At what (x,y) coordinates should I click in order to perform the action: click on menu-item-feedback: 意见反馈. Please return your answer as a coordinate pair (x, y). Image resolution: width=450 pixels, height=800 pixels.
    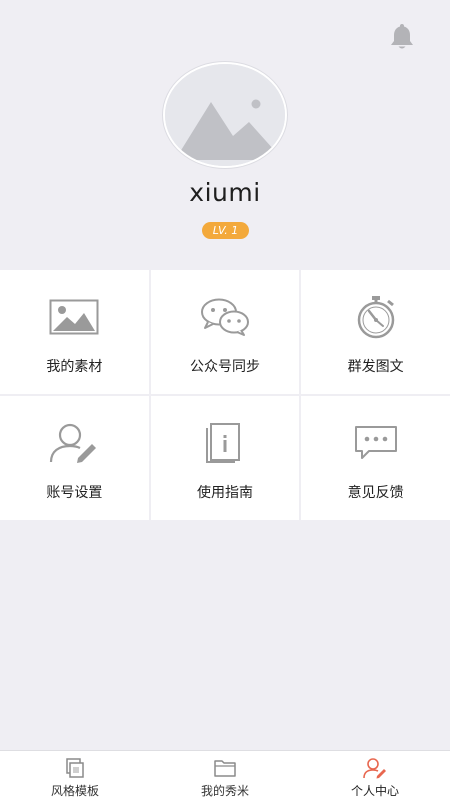
    Looking at the image, I should click on (375, 458).